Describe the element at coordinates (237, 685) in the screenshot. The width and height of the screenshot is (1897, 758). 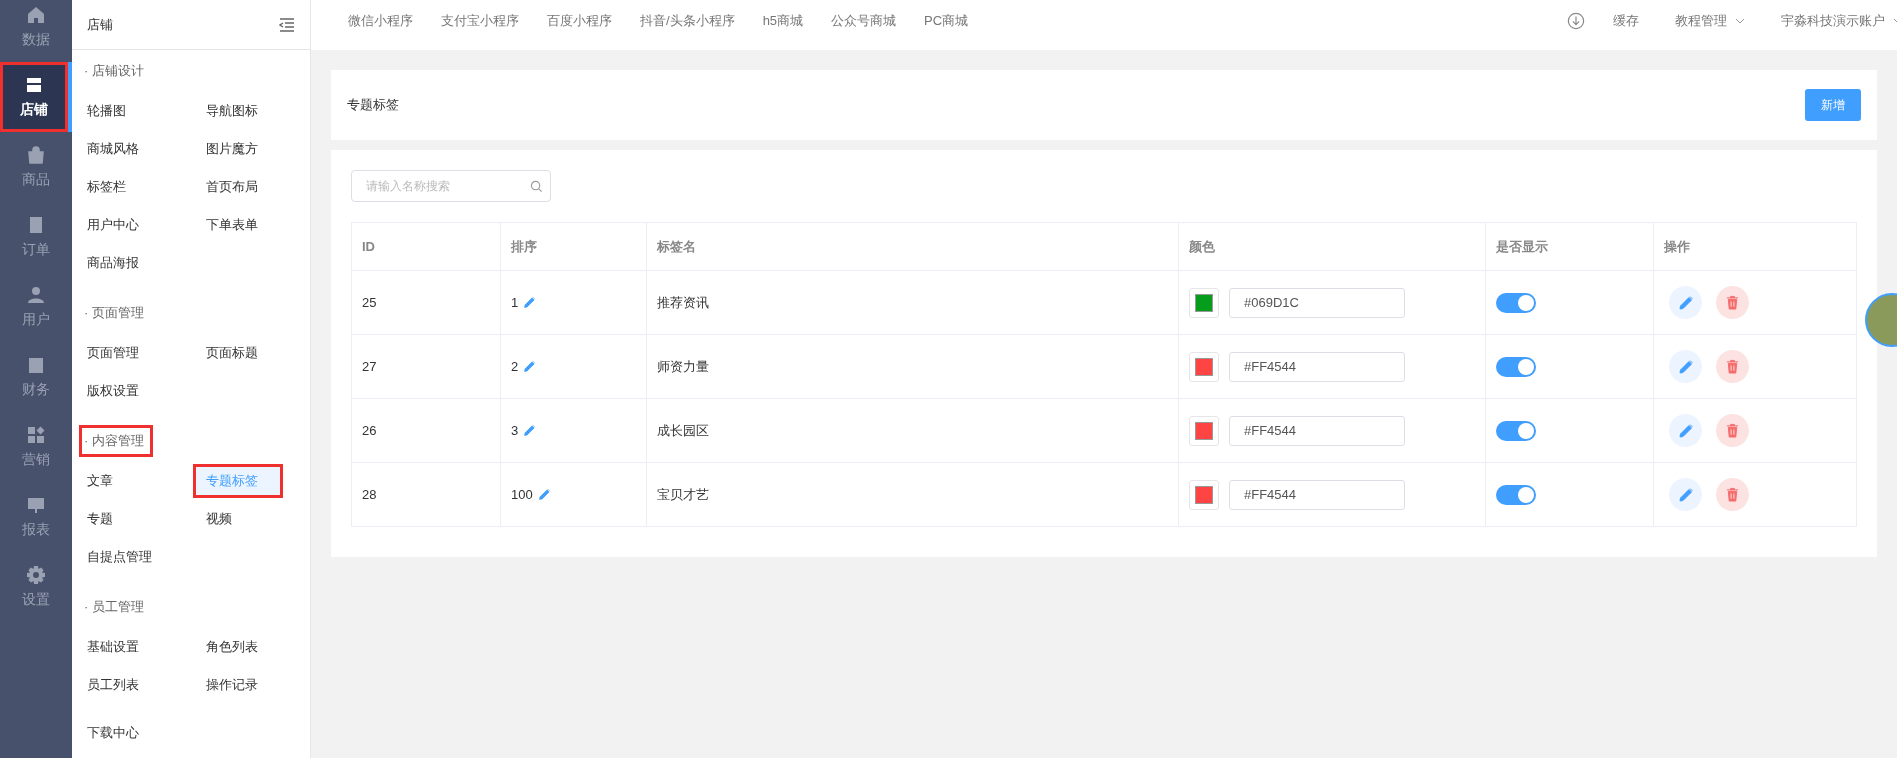
I see `submenu-item: 操作记录` at that location.